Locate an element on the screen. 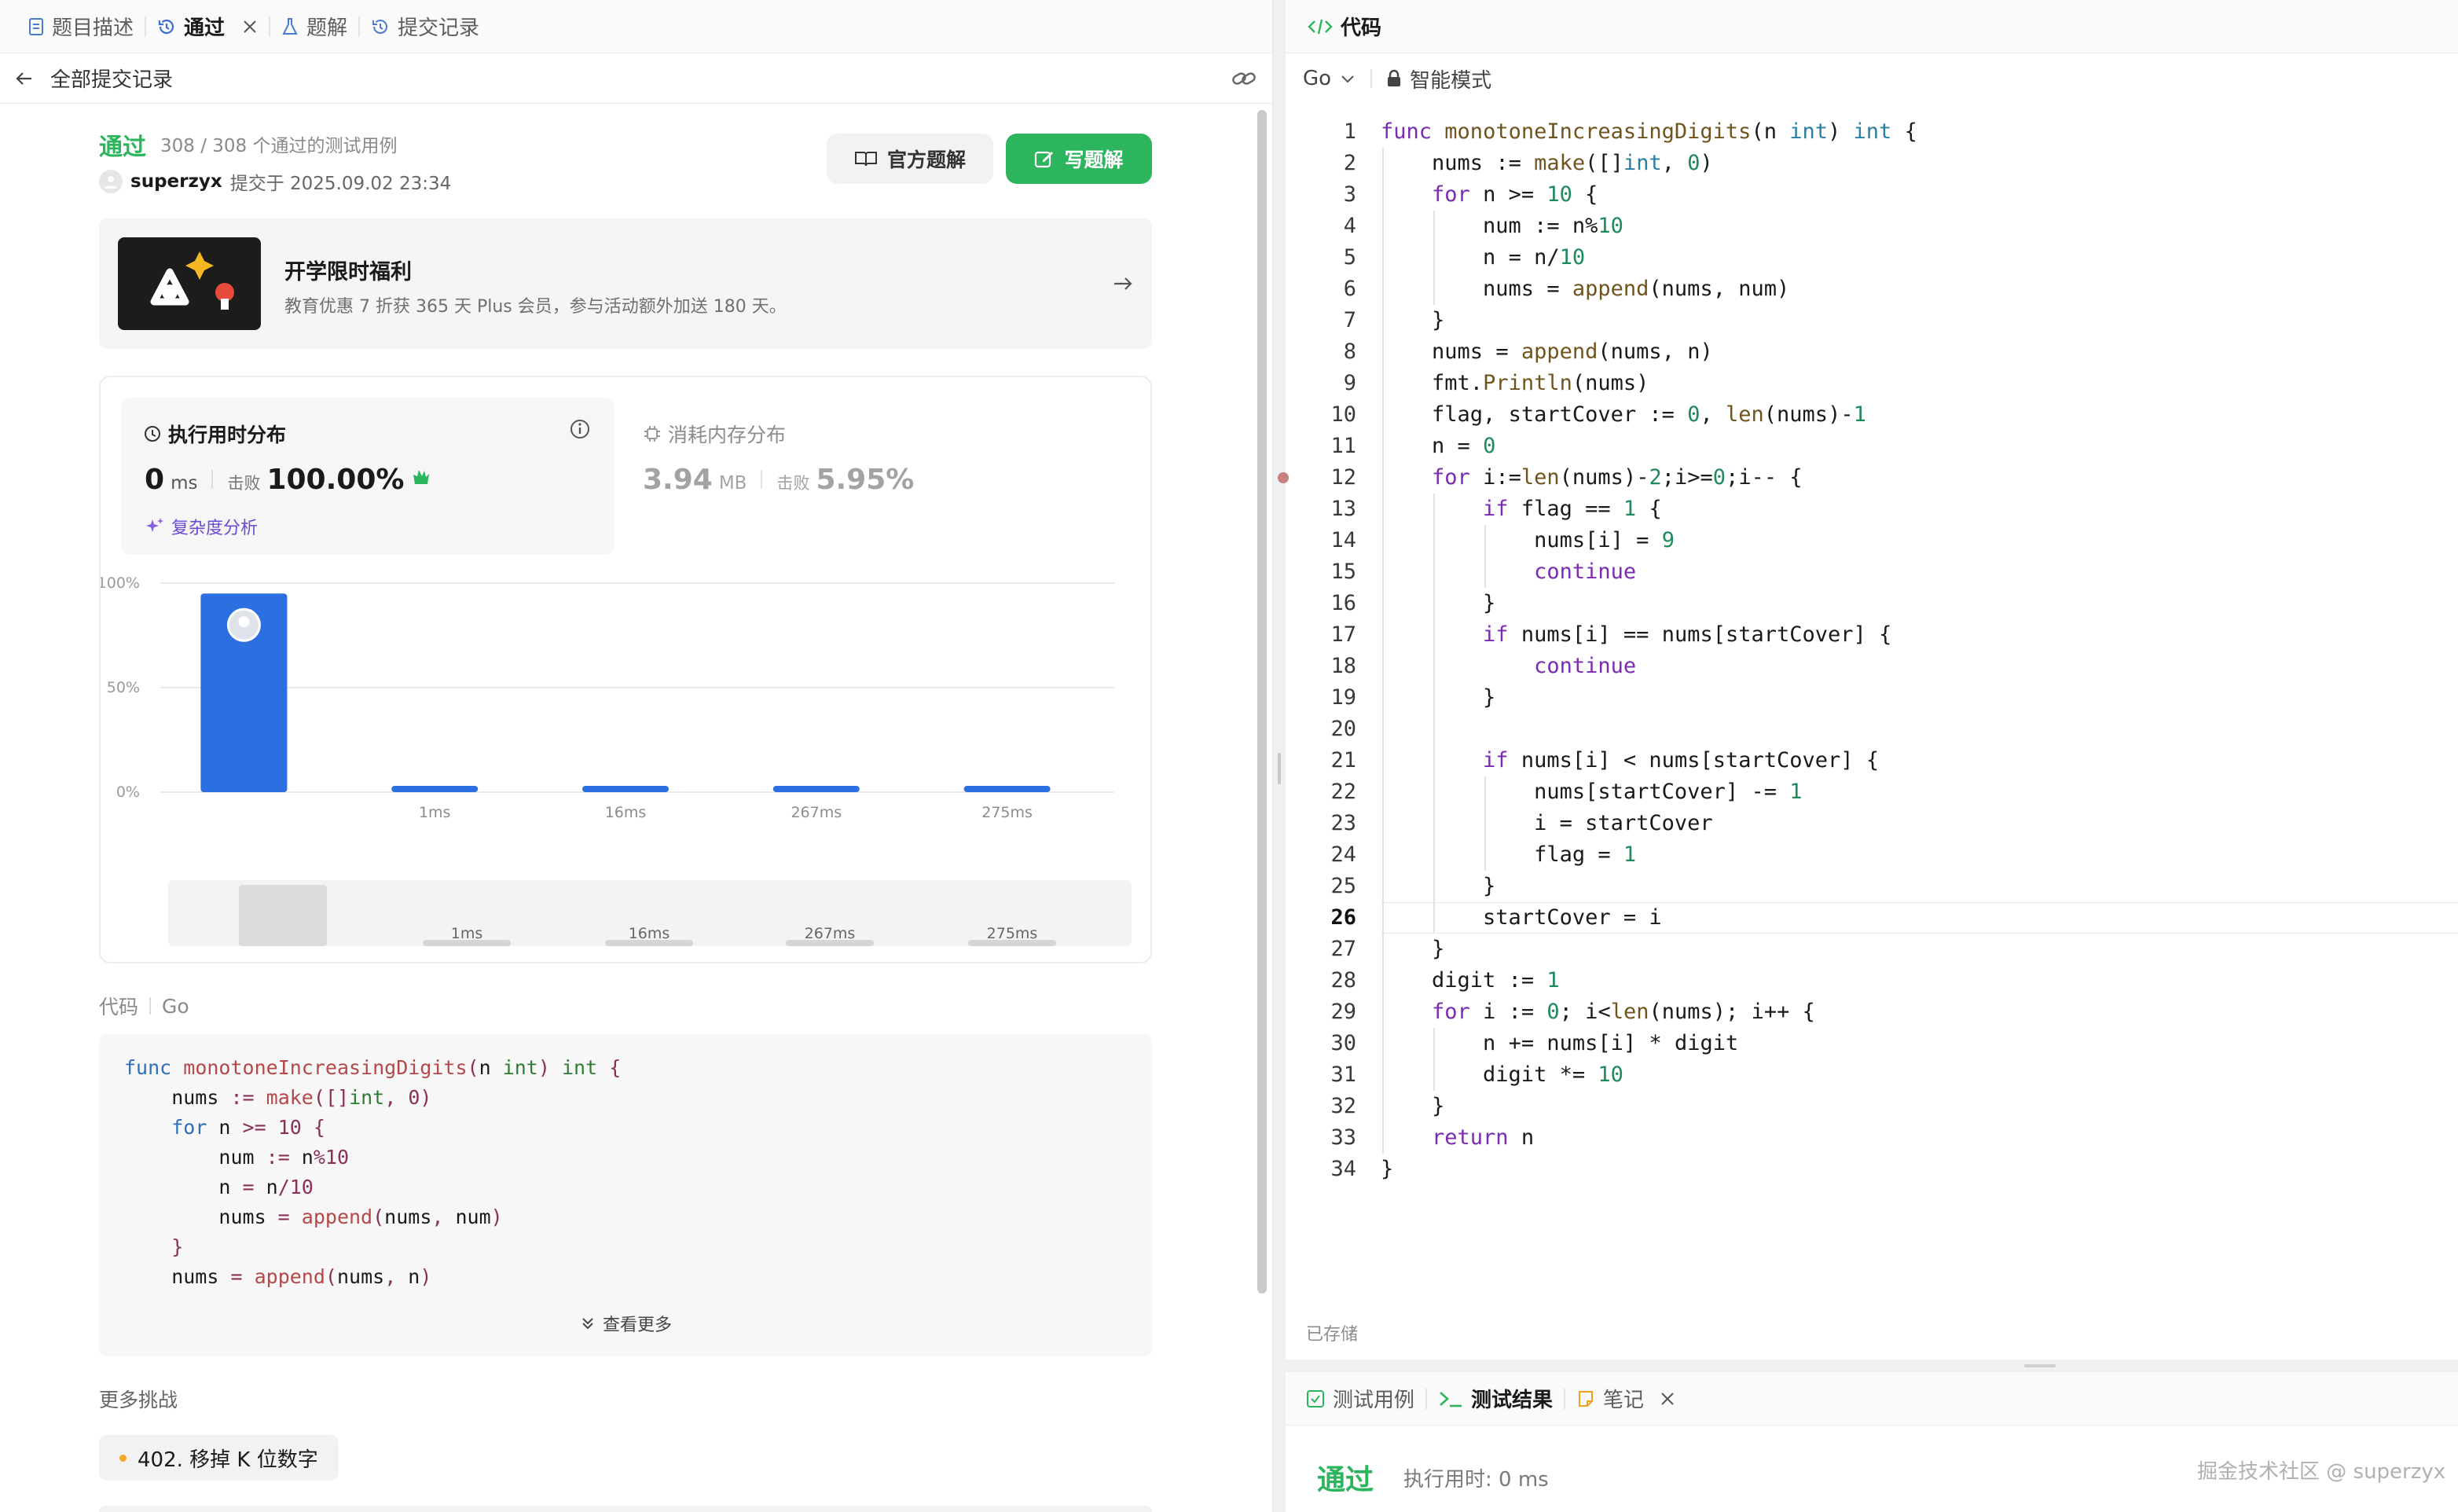  tab-notes: 笔记 is located at coordinates (1625, 1399).